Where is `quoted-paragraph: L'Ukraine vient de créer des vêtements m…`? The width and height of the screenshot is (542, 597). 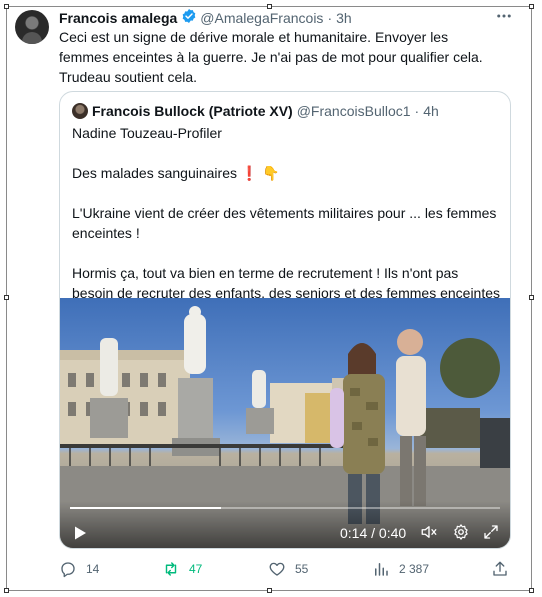
quoted-paragraph: L'Ukraine vient de créer des vêtements m… is located at coordinates (284, 223).